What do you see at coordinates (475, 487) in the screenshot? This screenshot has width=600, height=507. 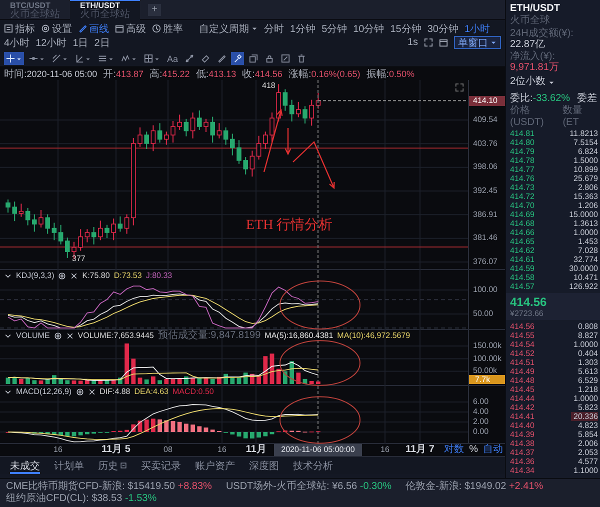 I see `ticker-item: 伦敦金-新浪: $1949.02 +2.41%` at bounding box center [475, 487].